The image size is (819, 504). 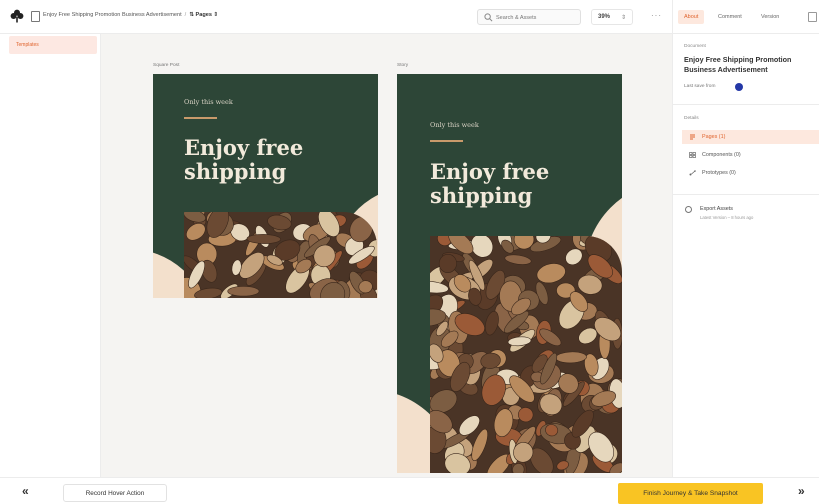 What do you see at coordinates (727, 217) in the screenshot?
I see `export-assets-subtitle: Latest Version – 8 hours ago` at bounding box center [727, 217].